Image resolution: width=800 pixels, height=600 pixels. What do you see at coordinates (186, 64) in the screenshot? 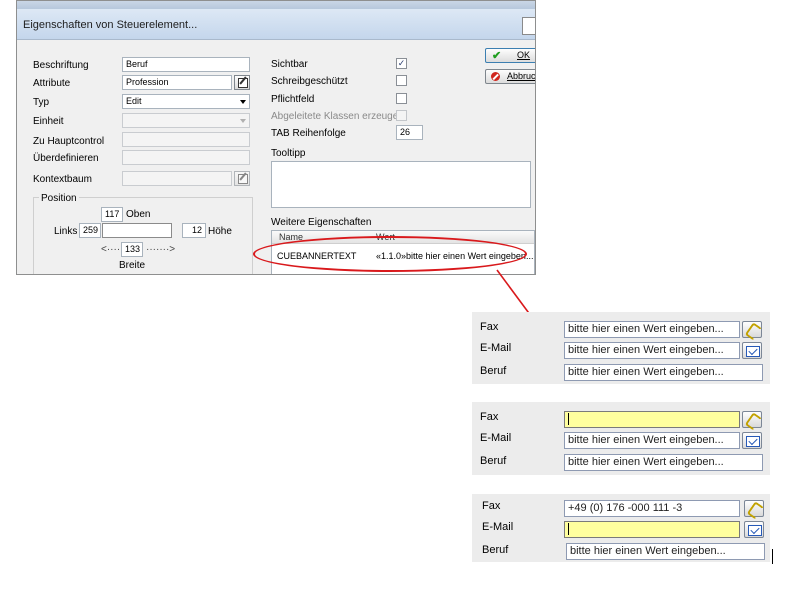
I see `beschriftung-input: Beruf` at bounding box center [186, 64].